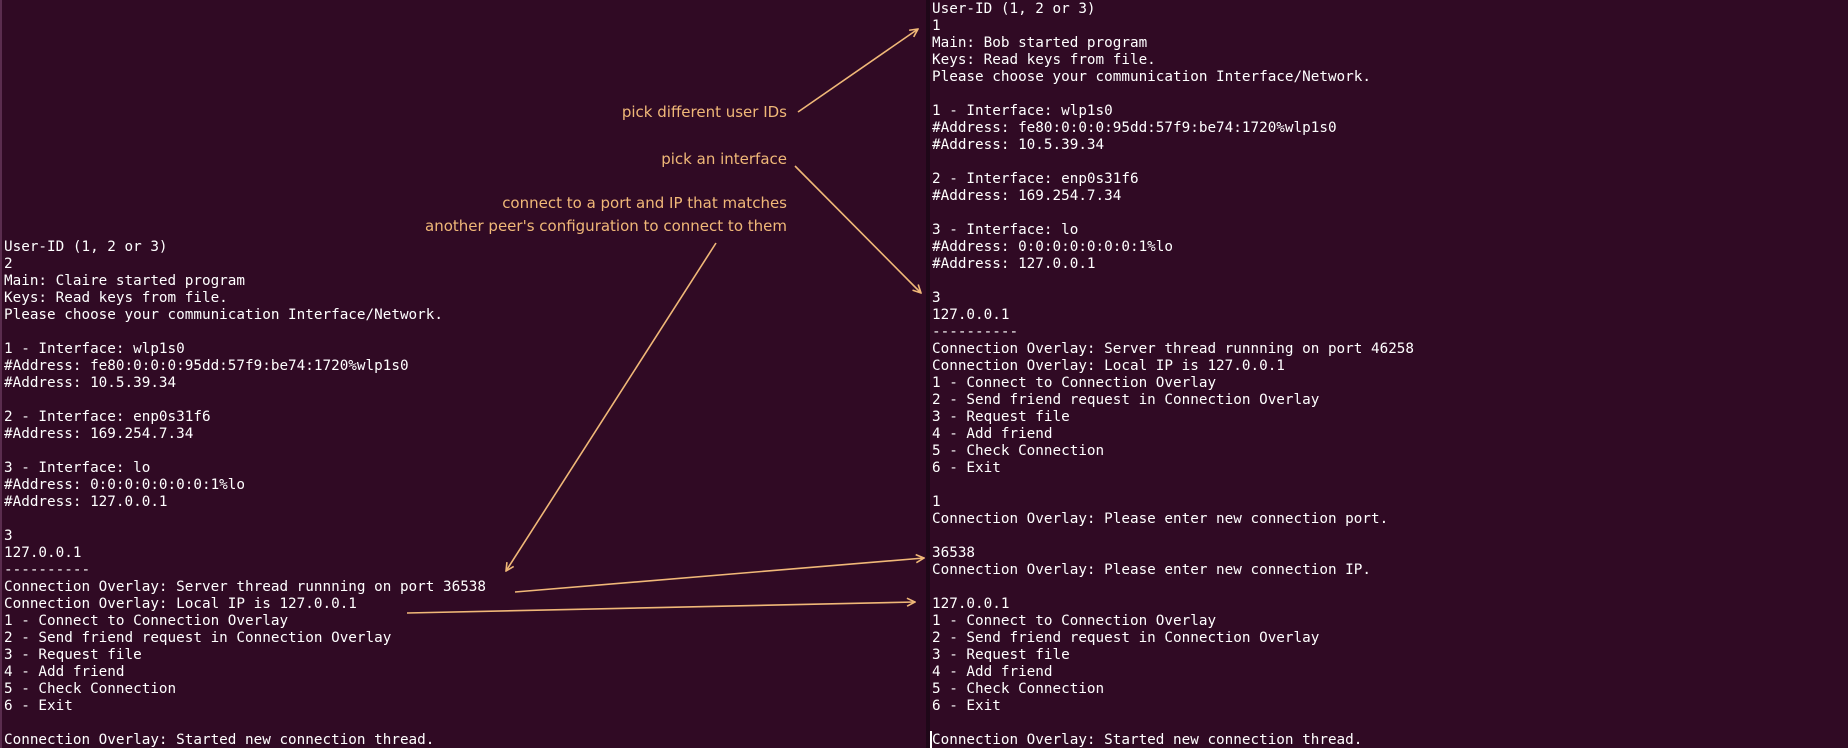 This screenshot has height=748, width=1848. Describe the element at coordinates (43, 553) in the screenshot. I see `left-terminal-line: 127.0.0.1` at that location.